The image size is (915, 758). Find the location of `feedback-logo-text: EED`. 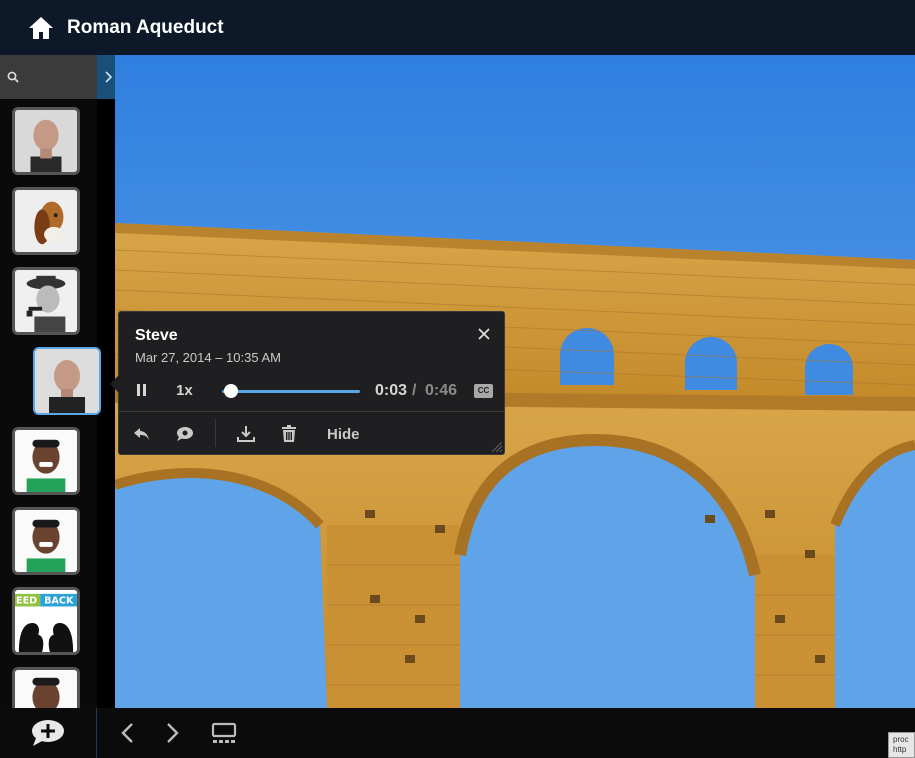

feedback-logo-text: EED is located at coordinates (26, 601).